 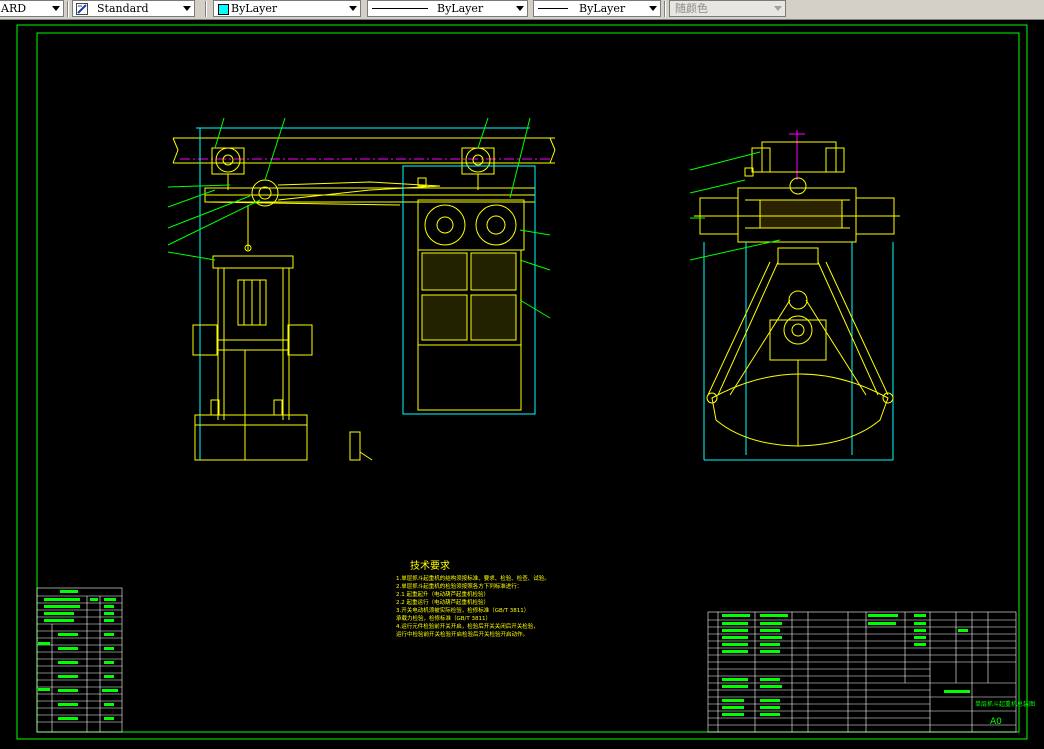 I want to click on dimension-style-value: Standard, so click(x=123, y=8).